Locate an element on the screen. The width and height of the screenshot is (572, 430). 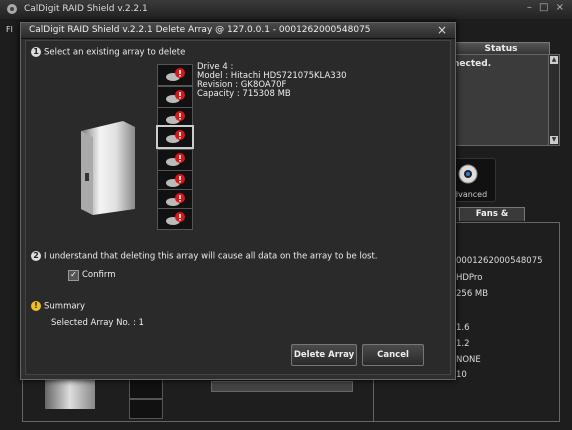
background-array-panel is located at coordinates (198, 400).